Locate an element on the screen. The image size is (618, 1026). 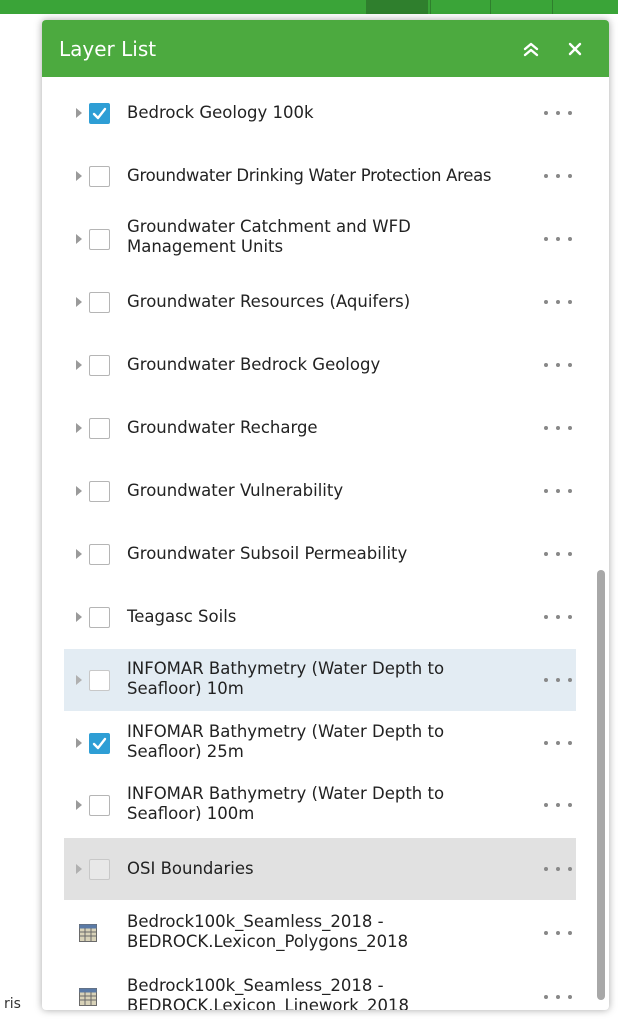
close-icon is located at coordinates (575, 49).